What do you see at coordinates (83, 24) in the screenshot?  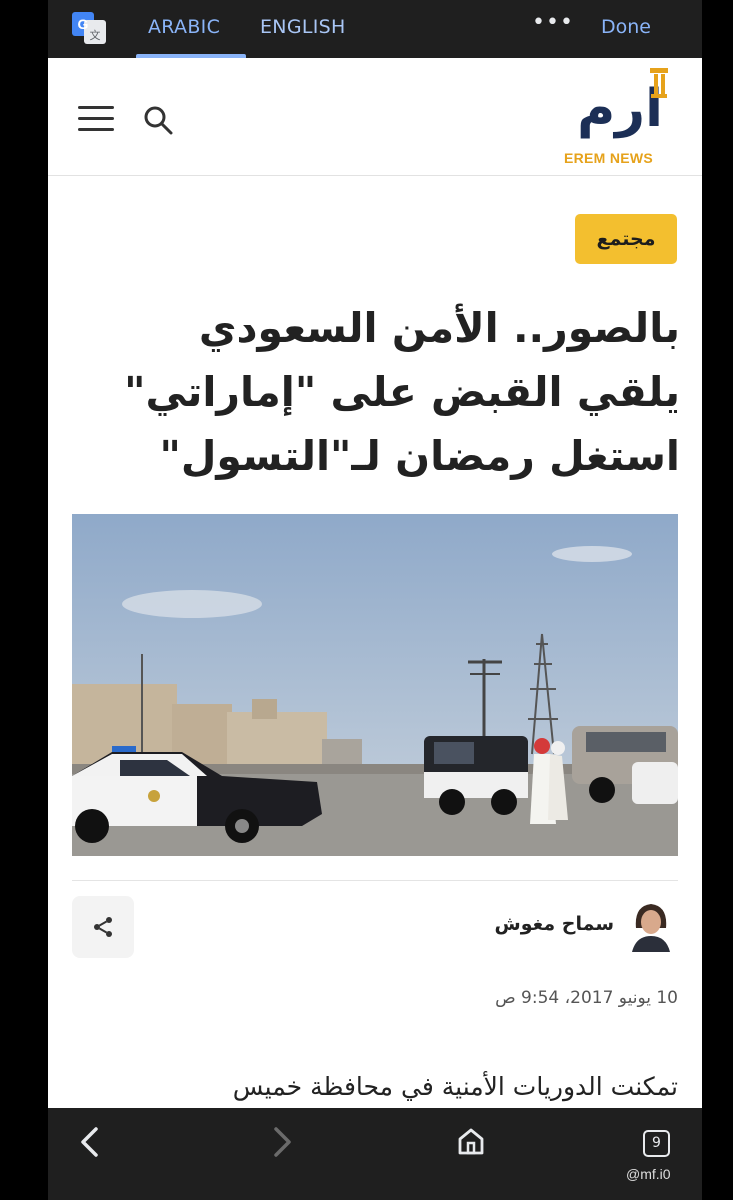 I see `svg-text: G` at bounding box center [83, 24].